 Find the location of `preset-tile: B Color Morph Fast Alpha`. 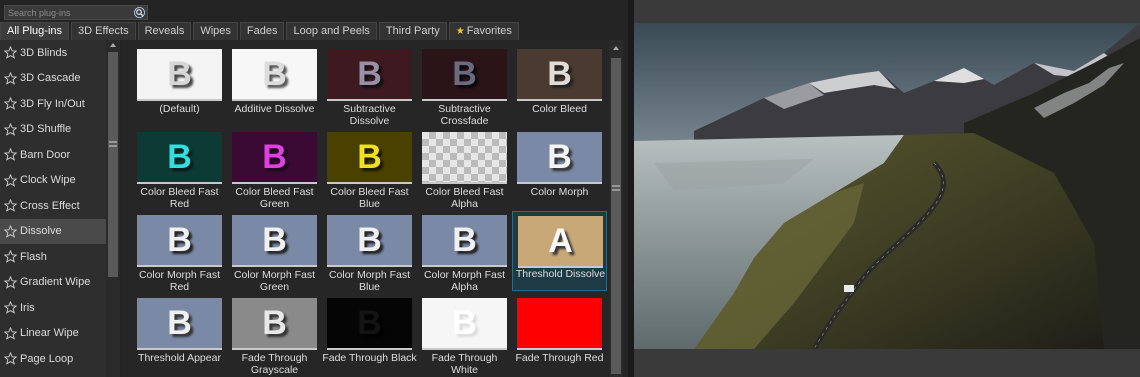

preset-tile: B Color Morph Fast Alpha is located at coordinates (464, 252).